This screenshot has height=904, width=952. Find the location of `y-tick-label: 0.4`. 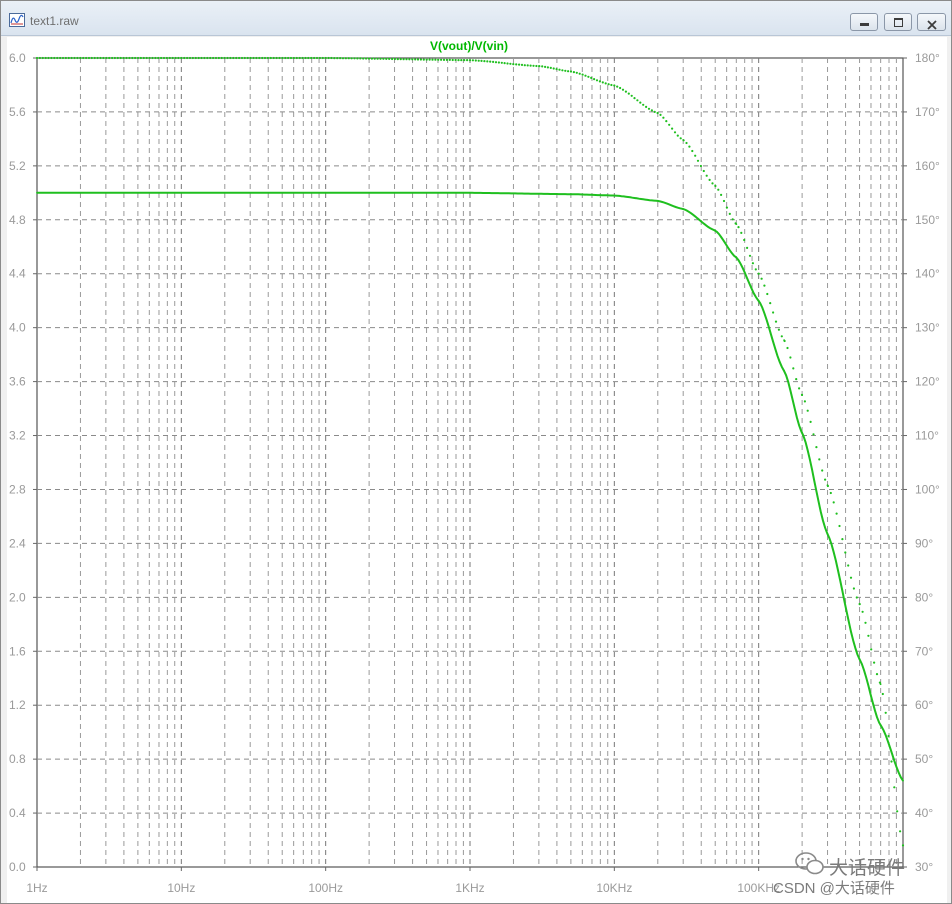

y-tick-label: 0.4 is located at coordinates (17, 813).